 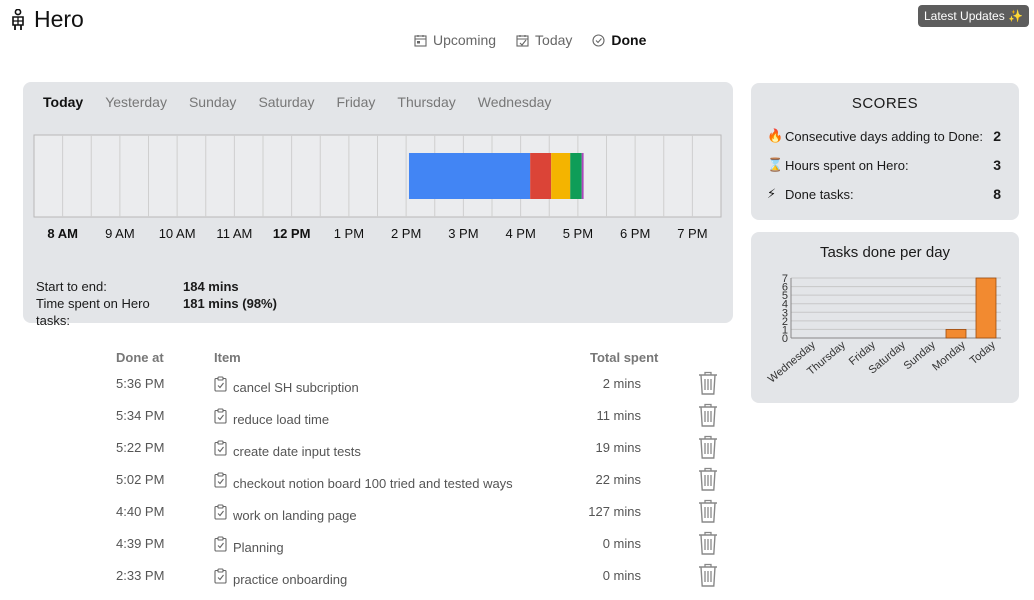 I want to click on score-label: Hours spent on Hero:, so click(x=847, y=165).